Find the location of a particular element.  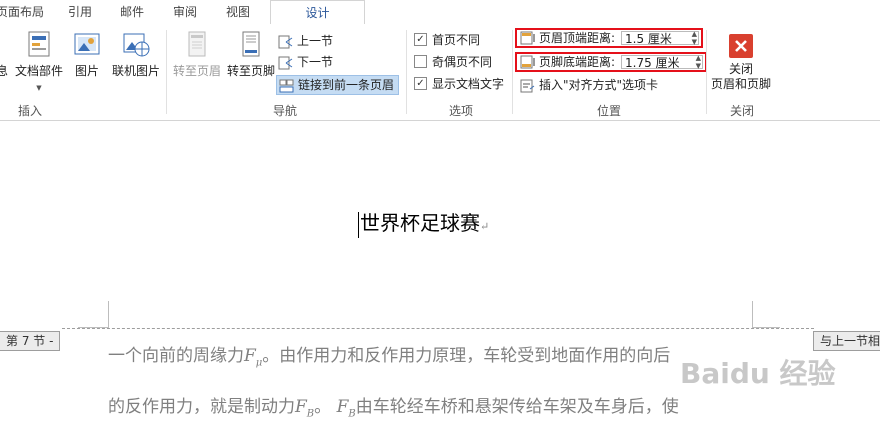

doc-parts-icon is located at coordinates (39, 44).